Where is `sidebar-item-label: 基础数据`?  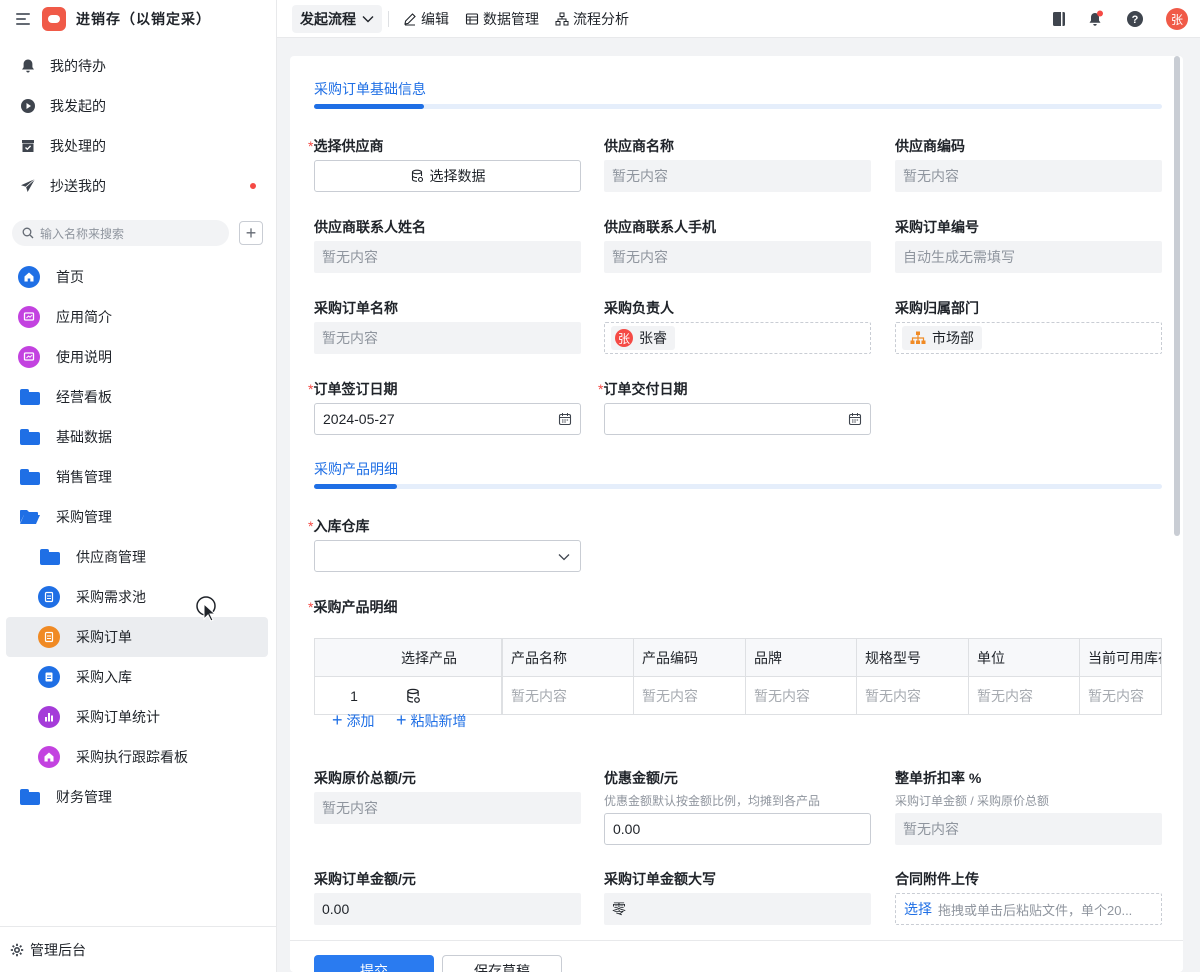 sidebar-item-label: 基础数据 is located at coordinates (84, 437).